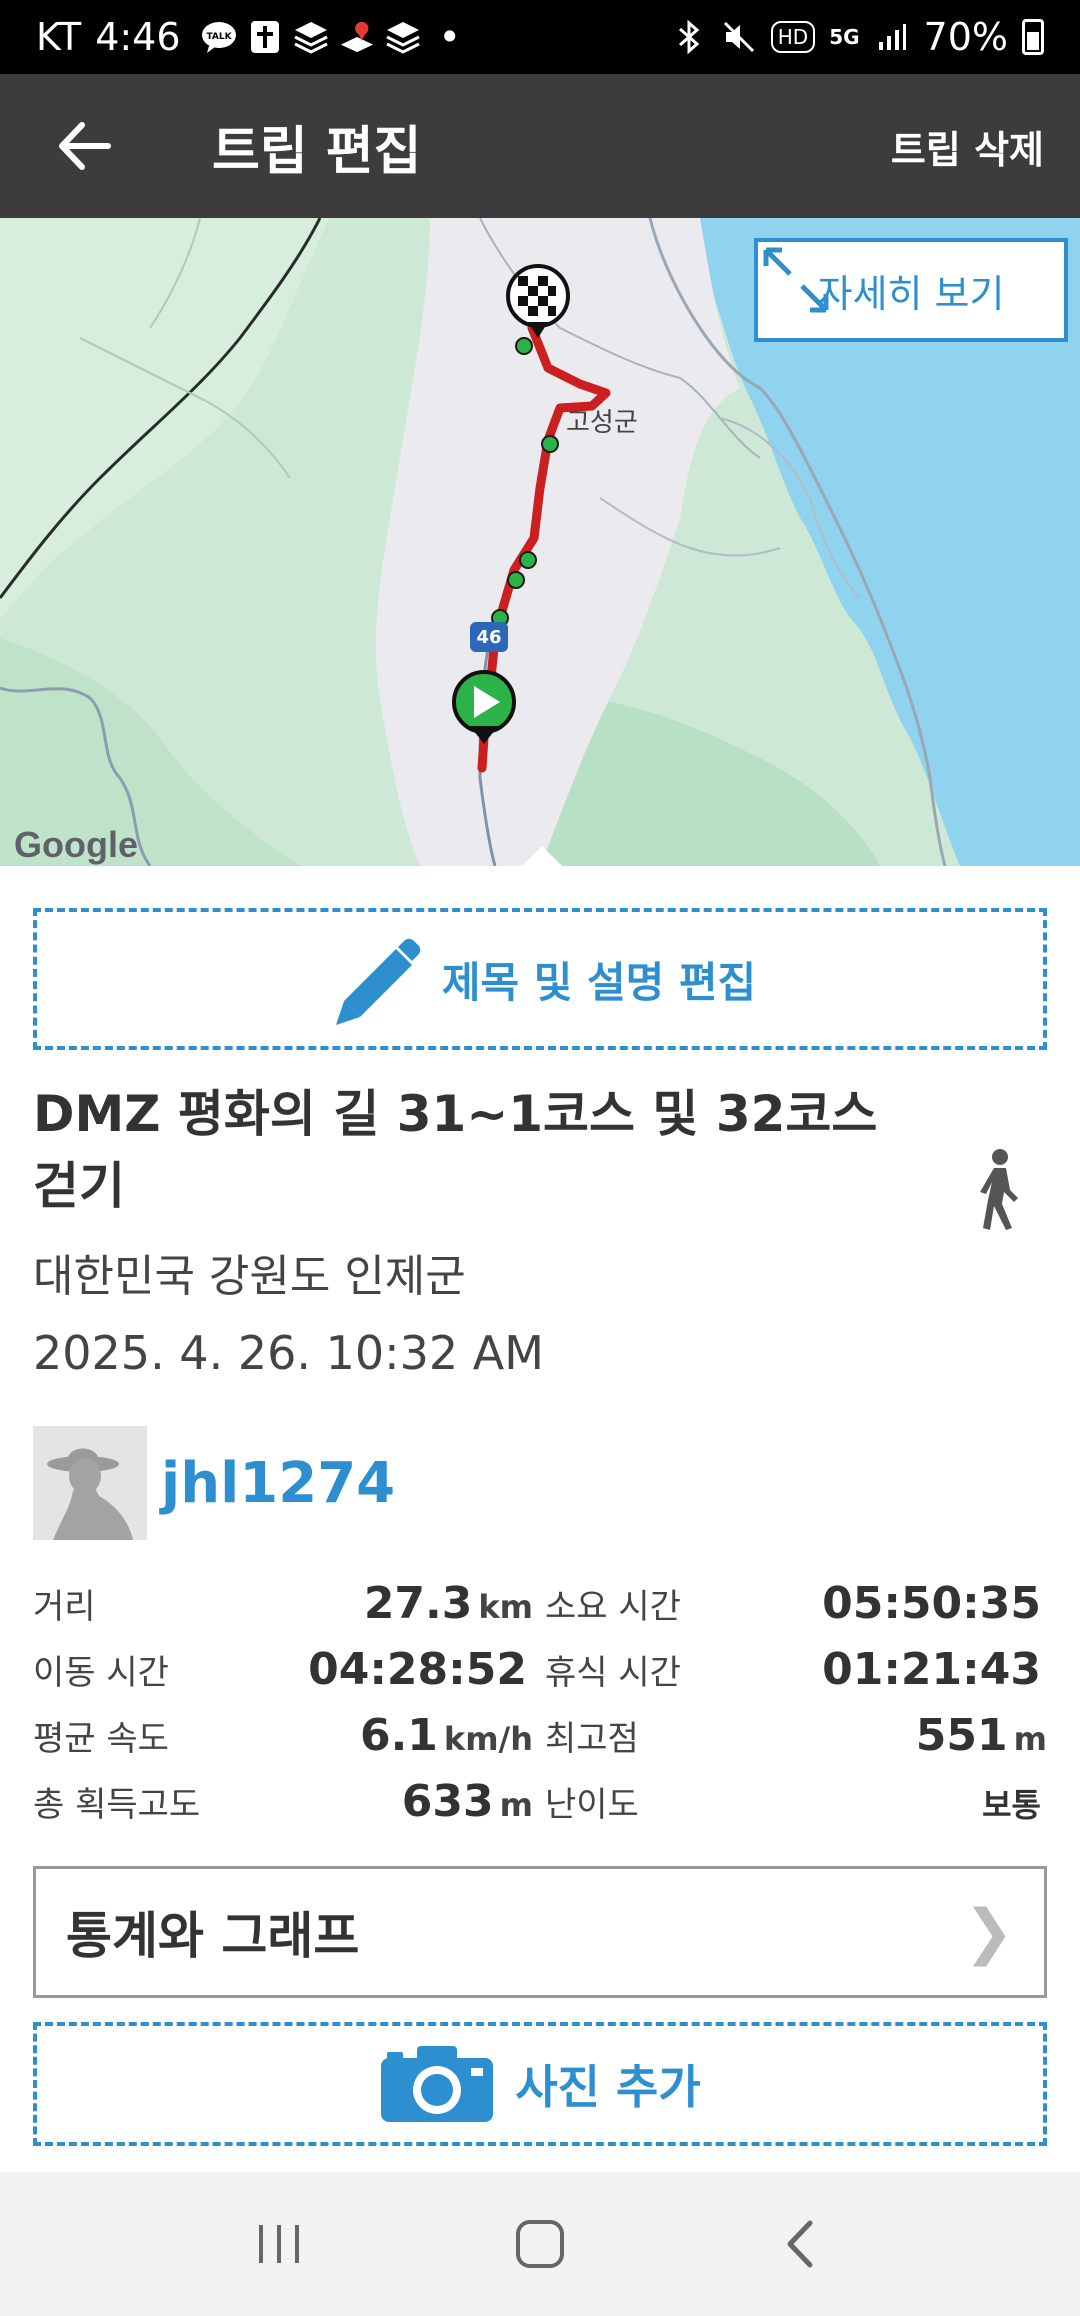 This screenshot has height=2316, width=1080. I want to click on trip-location: 대한민국 강원도 인제군, so click(249, 1276).